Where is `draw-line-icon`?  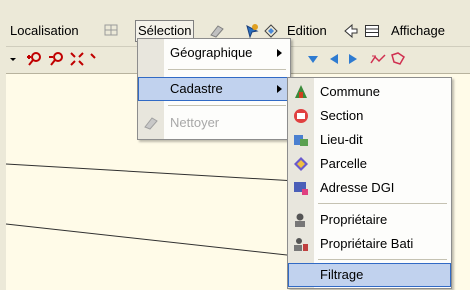
draw-line-icon is located at coordinates (378, 59).